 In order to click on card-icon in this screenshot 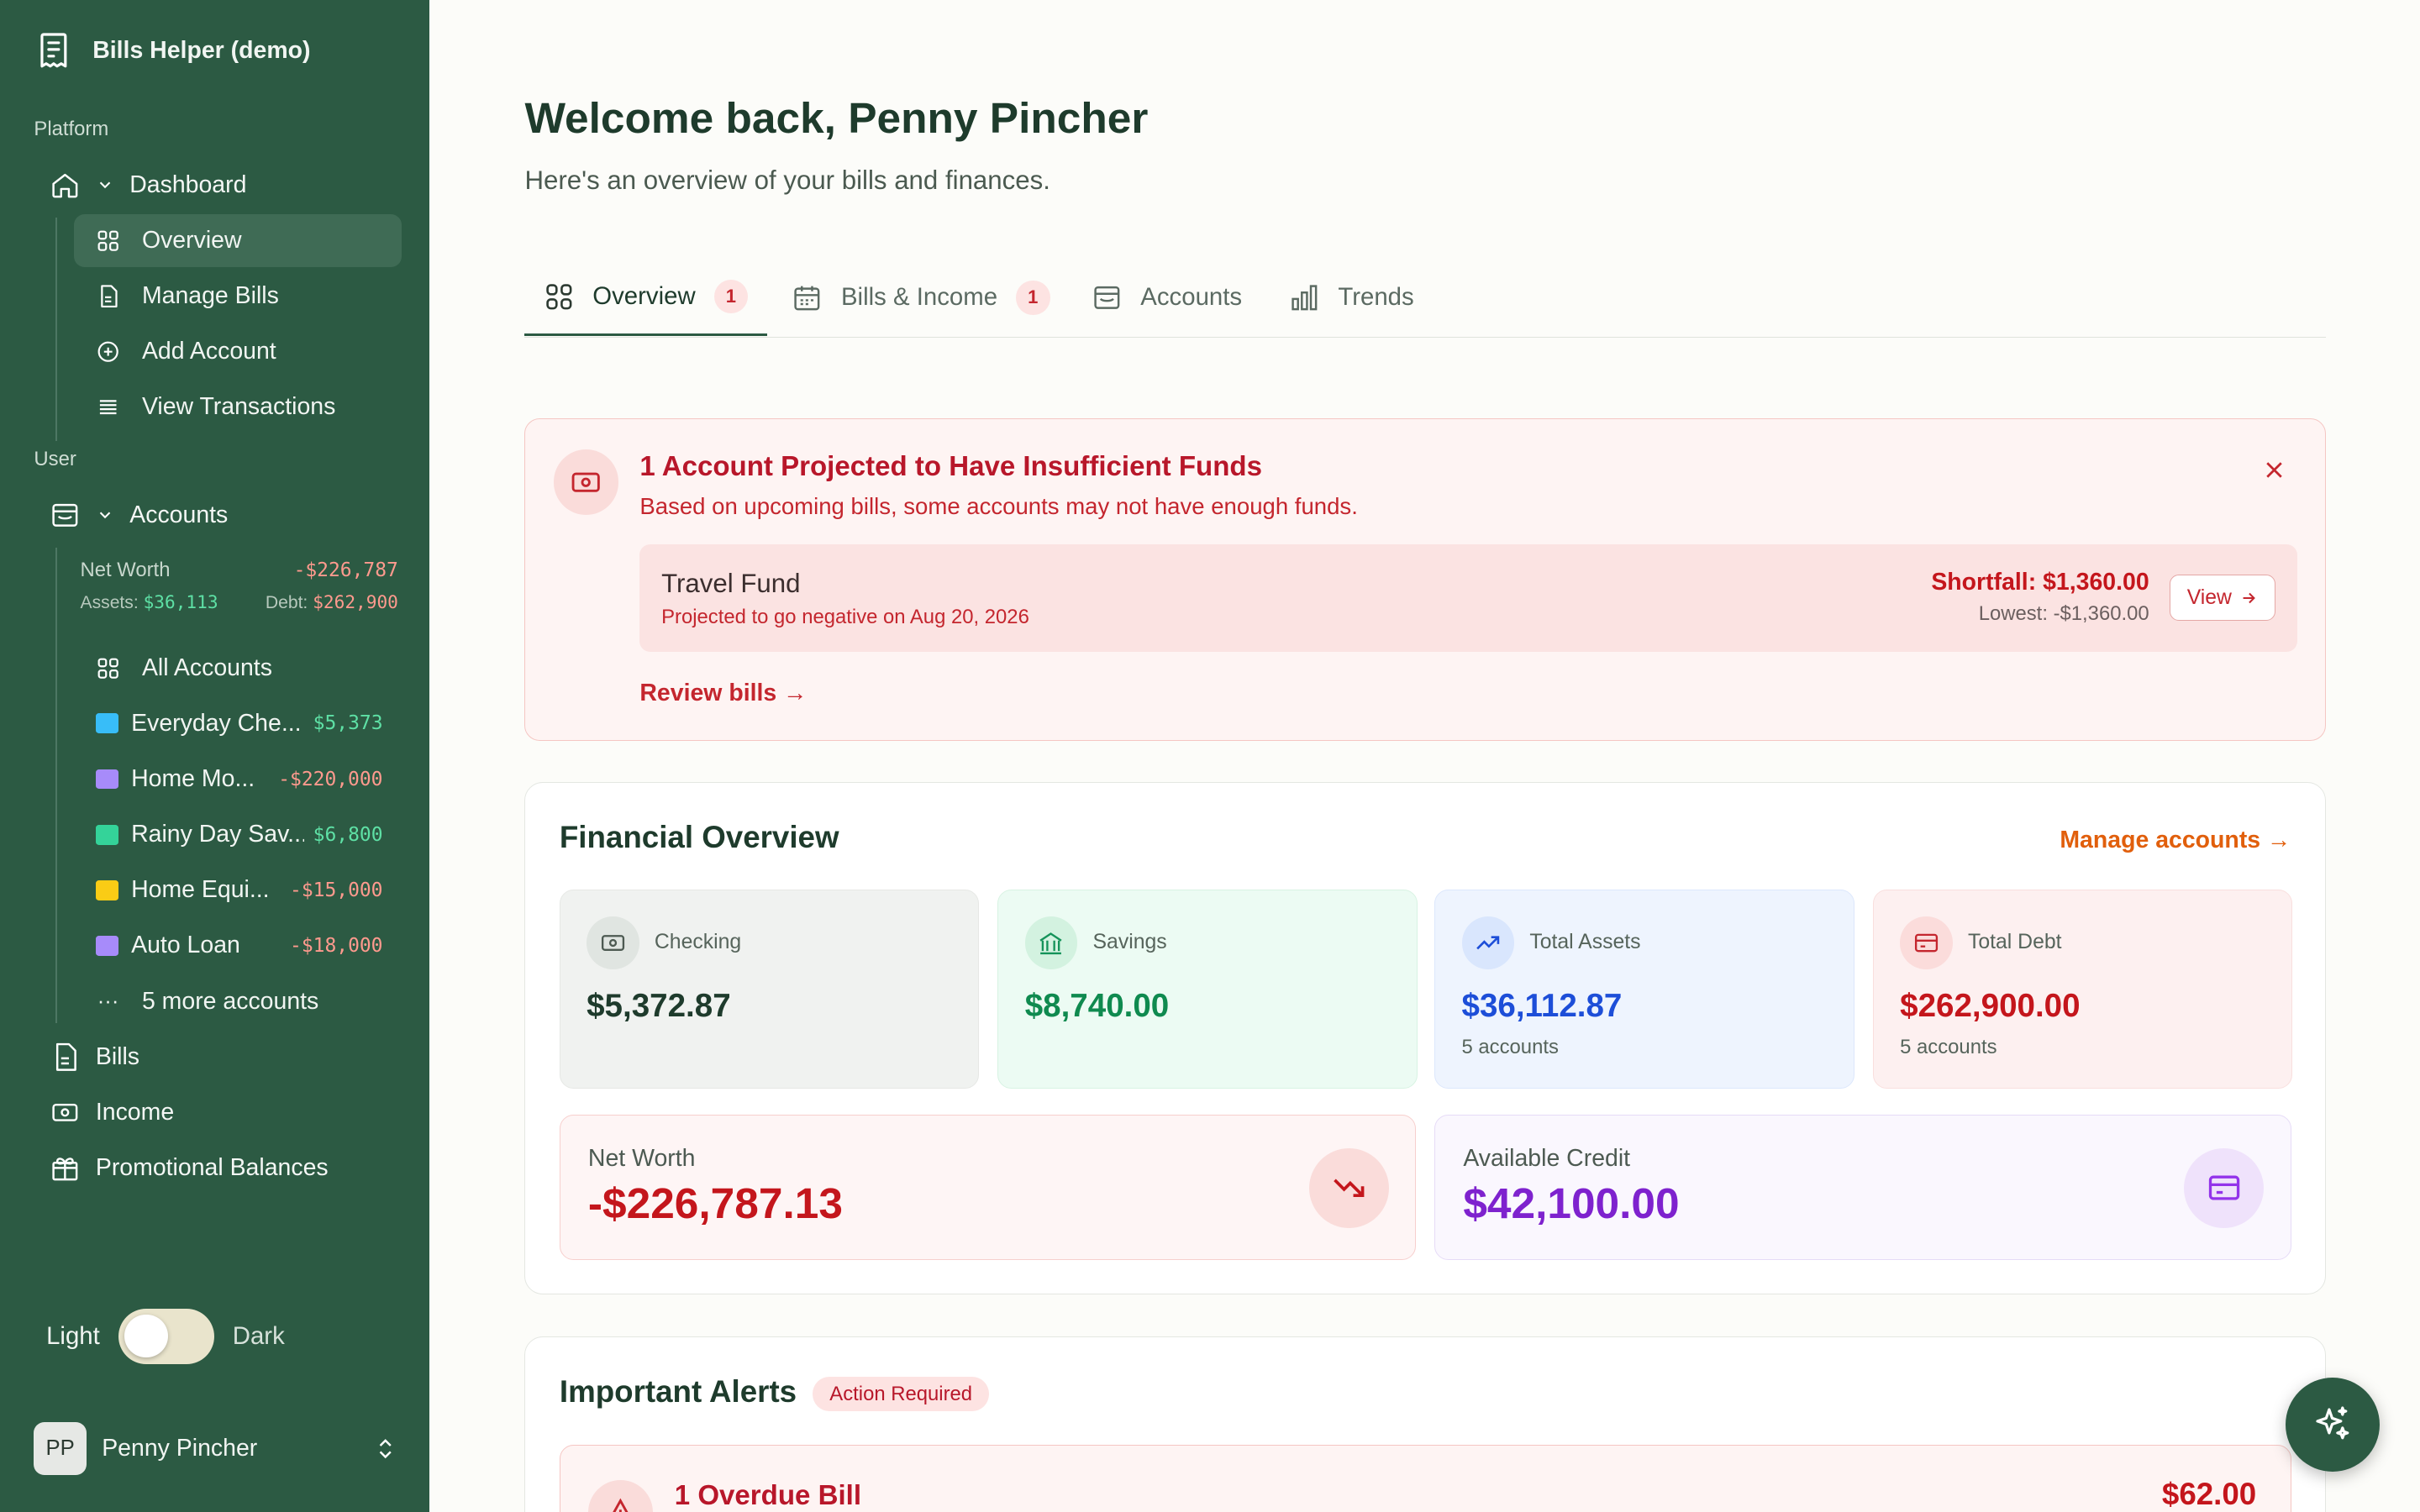, I will do `click(107, 723)`.